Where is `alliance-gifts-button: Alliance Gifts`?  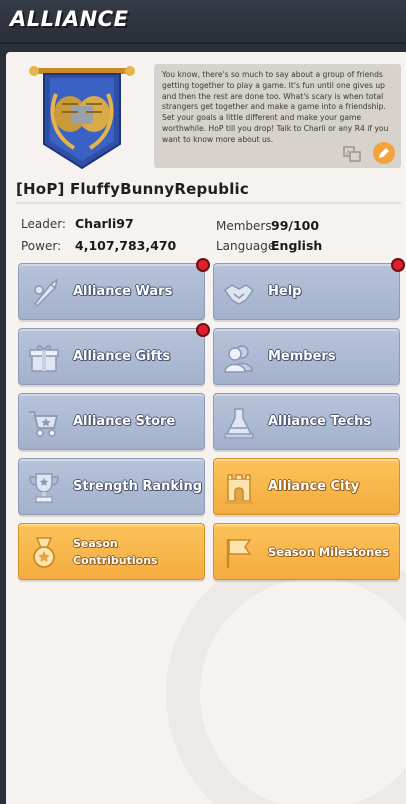
alliance-gifts-button: Alliance Gifts is located at coordinates (114, 354).